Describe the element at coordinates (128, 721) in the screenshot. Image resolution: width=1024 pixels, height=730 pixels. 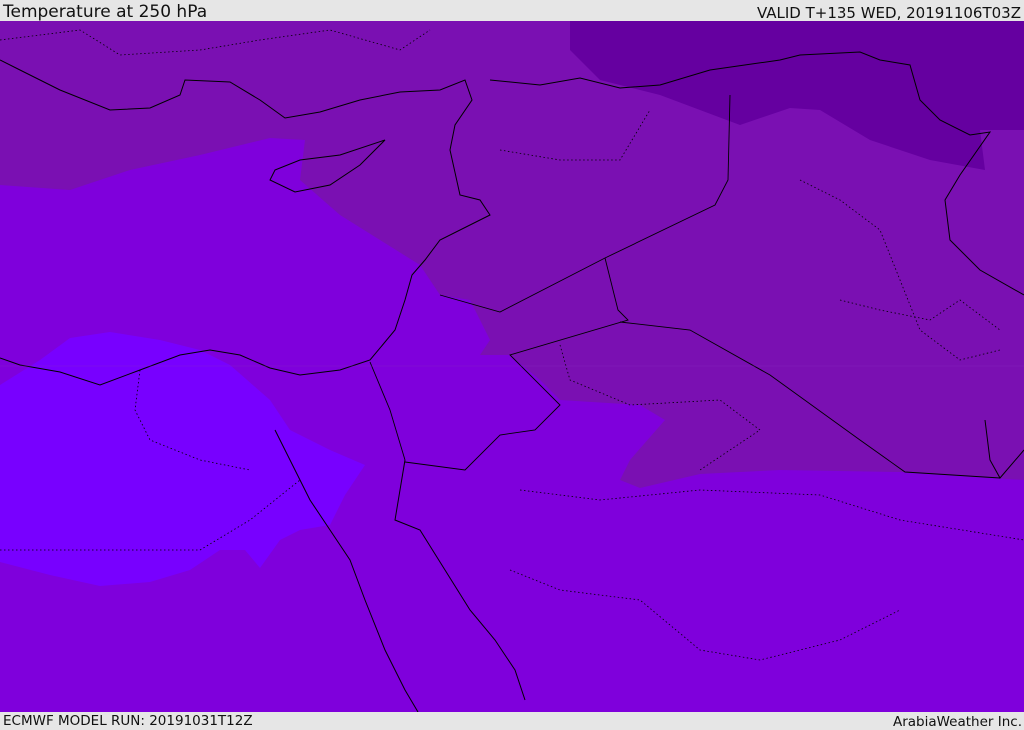
I see `model-run: ECMWF MODEL RUN: 20191031T12Z` at that location.